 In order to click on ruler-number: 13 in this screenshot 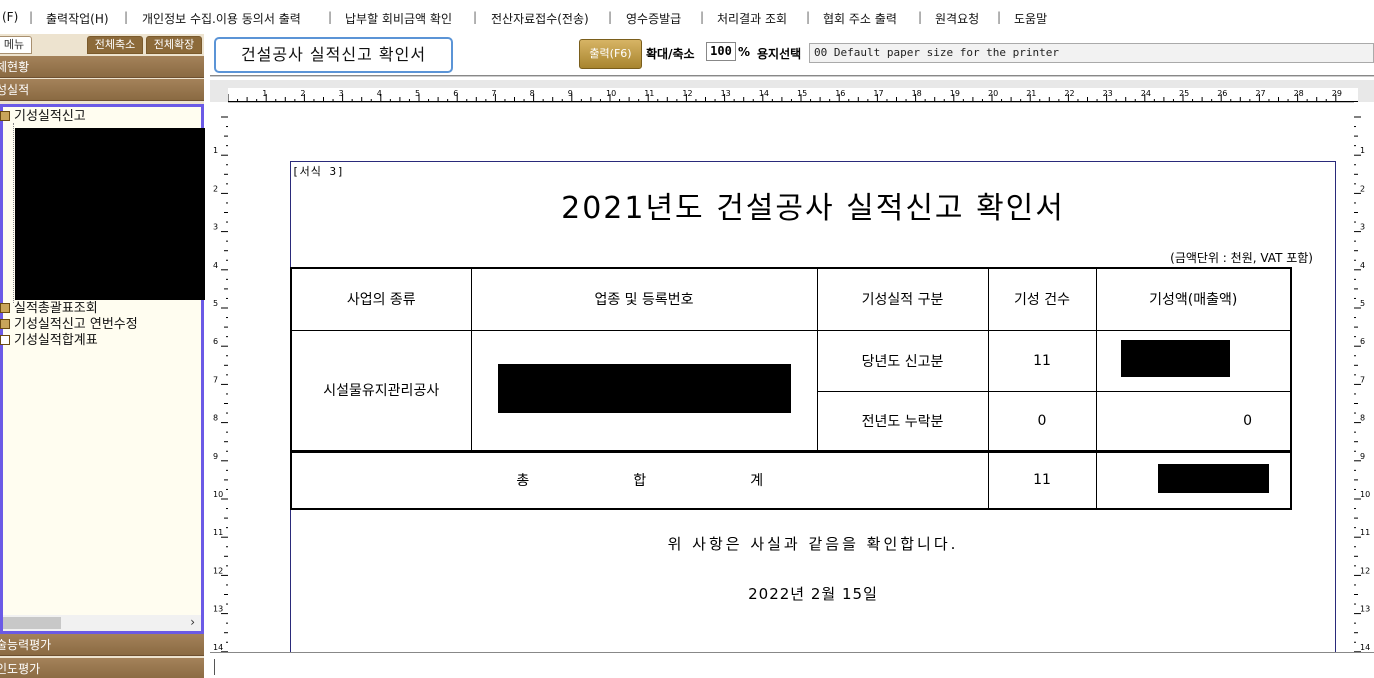, I will do `click(726, 93)`.